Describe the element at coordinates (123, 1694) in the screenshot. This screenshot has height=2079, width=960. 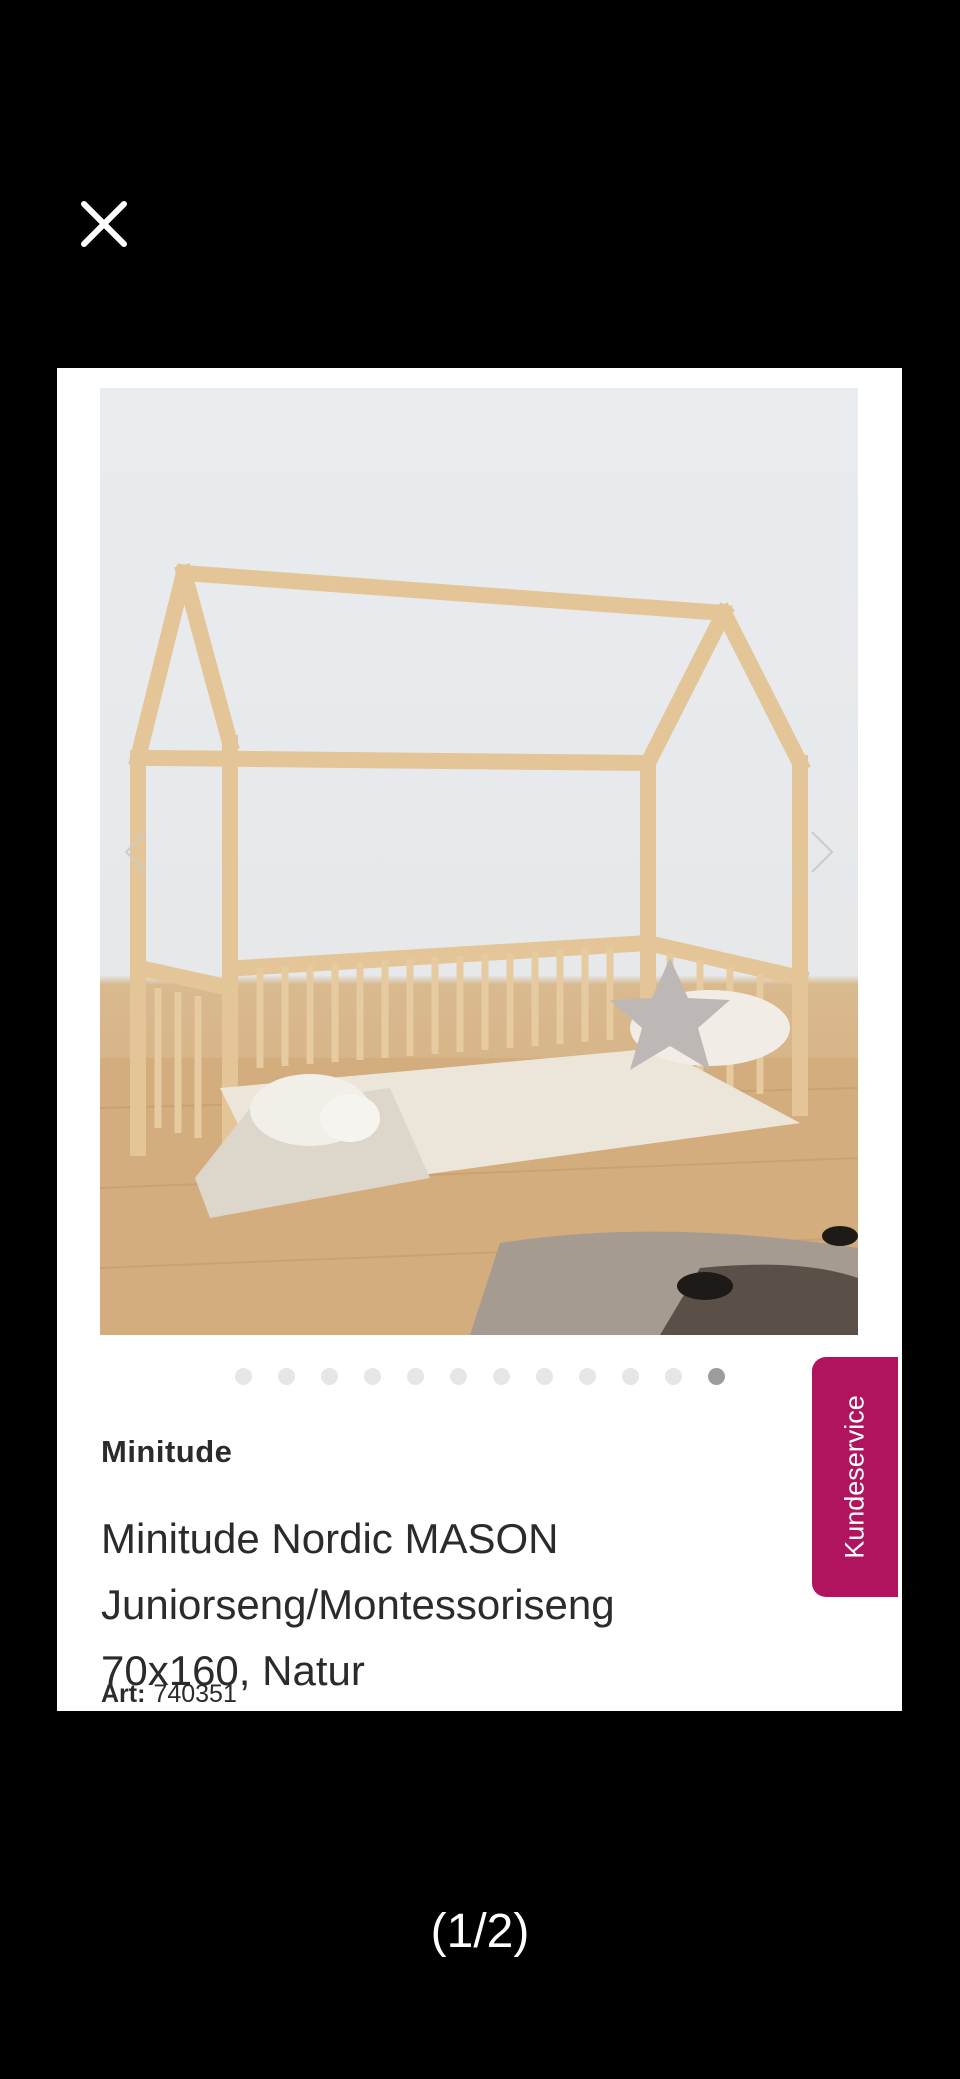
I see `article-label: Art:` at that location.